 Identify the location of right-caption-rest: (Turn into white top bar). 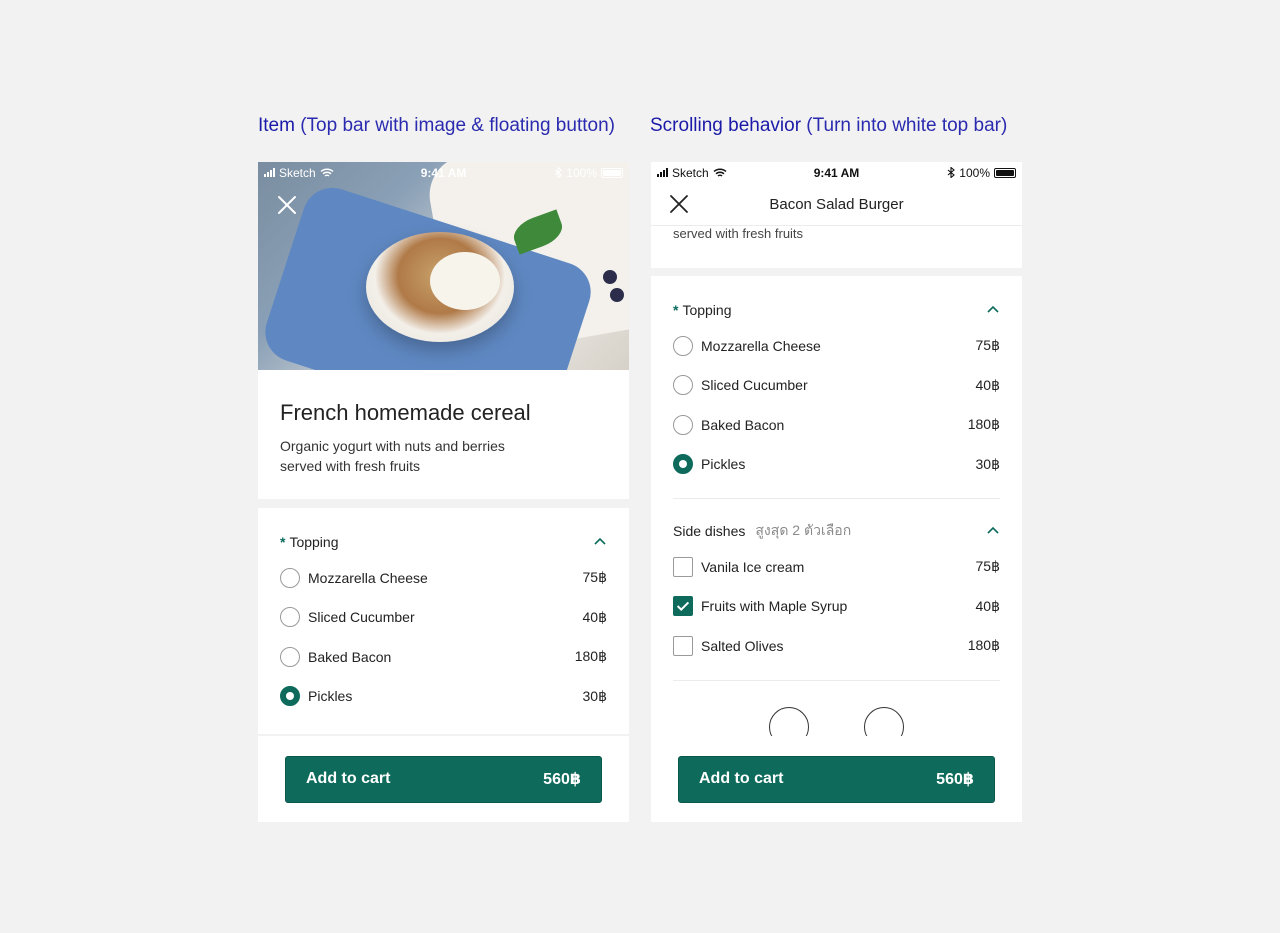
(904, 125).